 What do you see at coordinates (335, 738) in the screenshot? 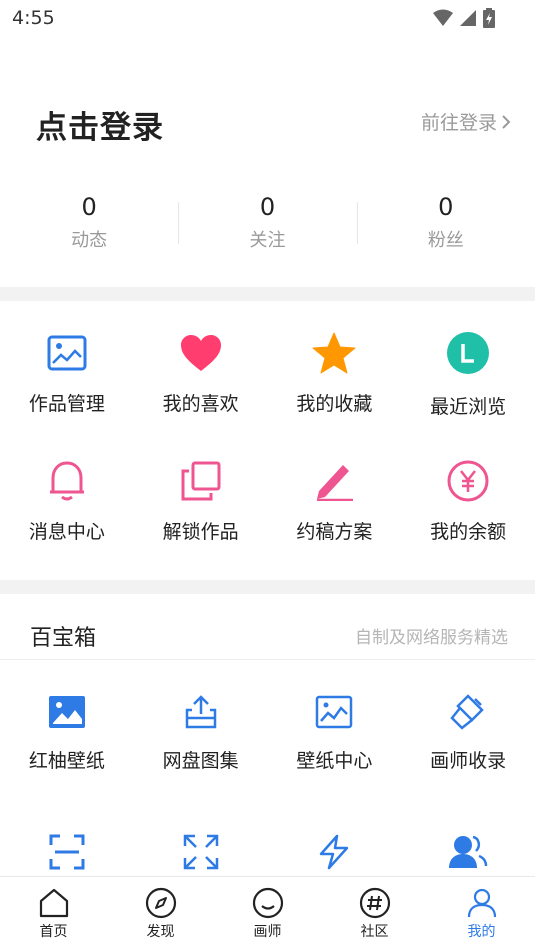
I see `toolbox-item-wallpaper-center: 壁纸中心` at bounding box center [335, 738].